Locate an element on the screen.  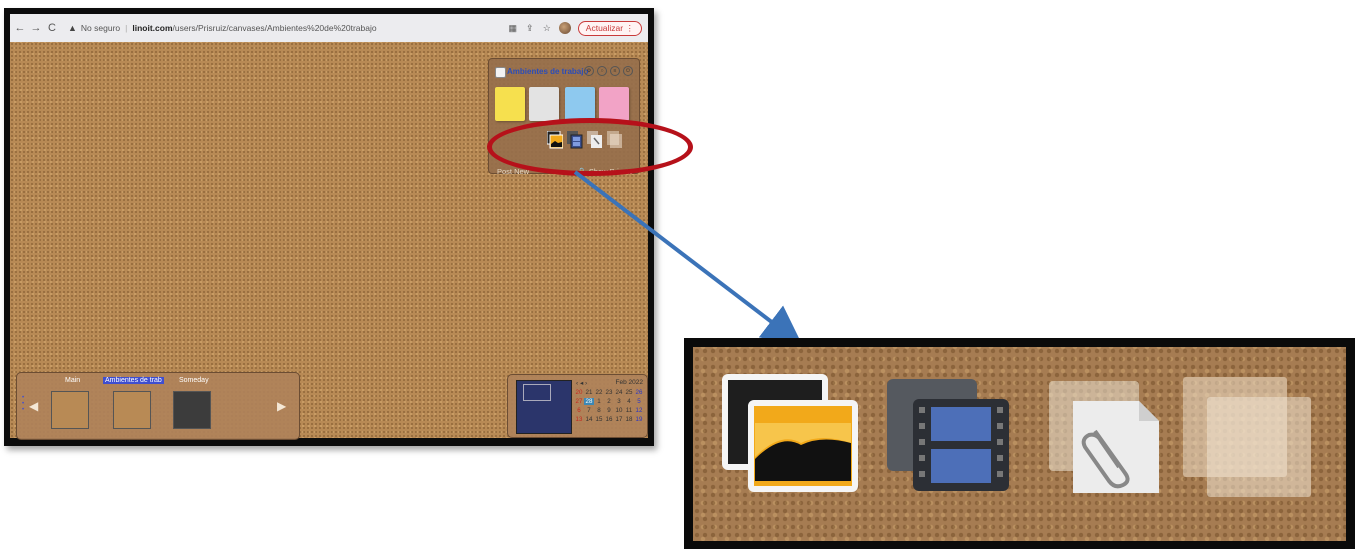
canvas-thumb-ambientes is located at coordinates (132, 410).